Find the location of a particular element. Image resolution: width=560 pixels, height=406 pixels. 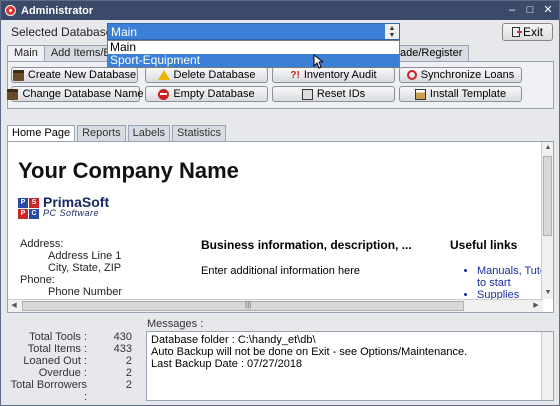

exit-door-icon is located at coordinates (516, 32).